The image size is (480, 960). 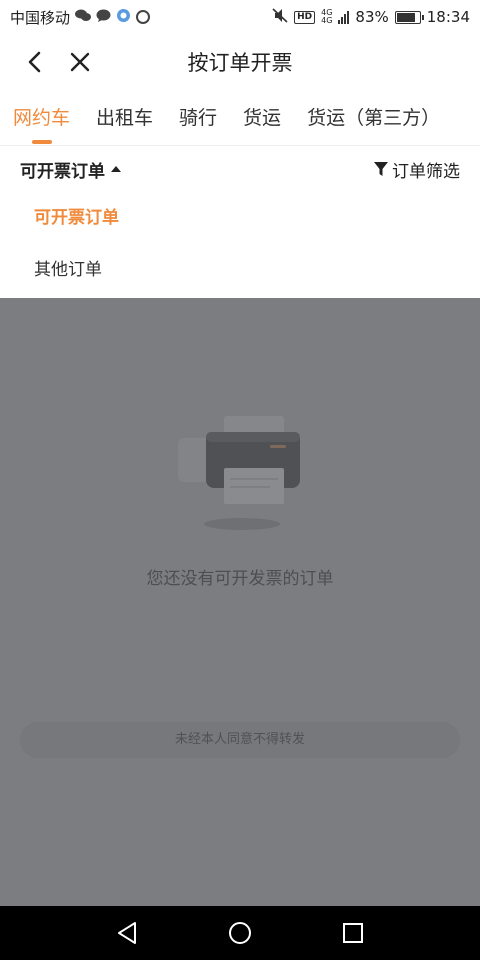 I want to click on close-icon, so click(x=80, y=62).